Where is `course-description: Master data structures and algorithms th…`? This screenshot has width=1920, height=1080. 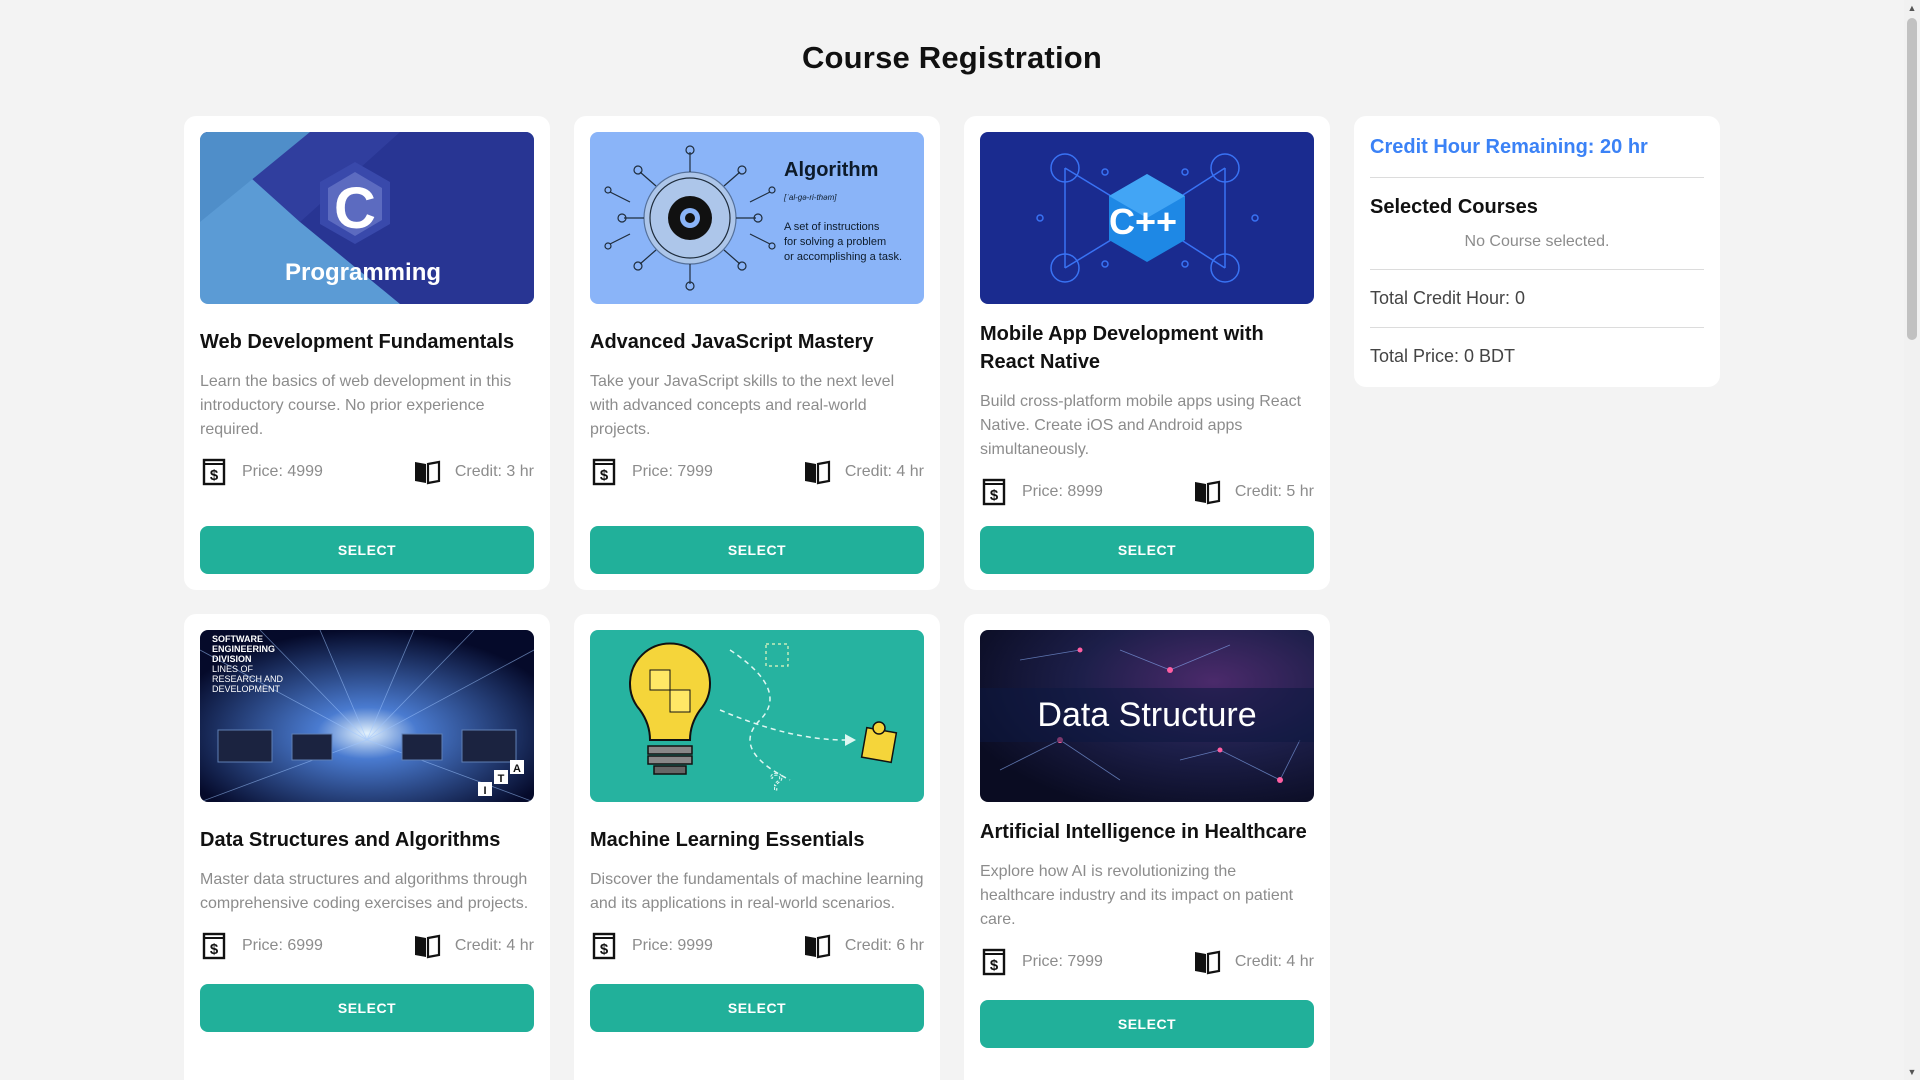 course-description: Master data structures and algorithms th… is located at coordinates (364, 891).